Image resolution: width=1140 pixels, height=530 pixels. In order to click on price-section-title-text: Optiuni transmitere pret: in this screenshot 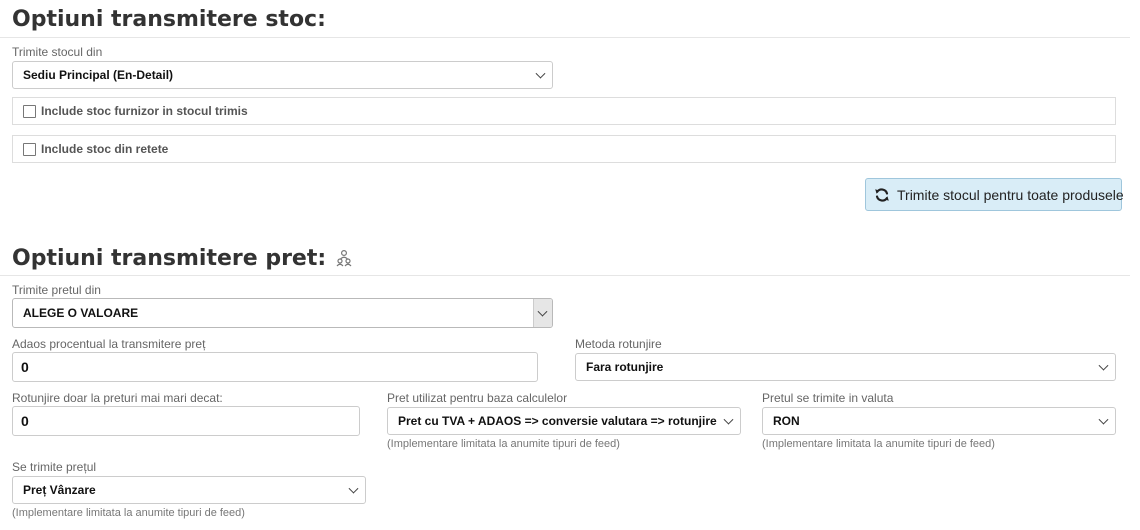, I will do `click(169, 258)`.